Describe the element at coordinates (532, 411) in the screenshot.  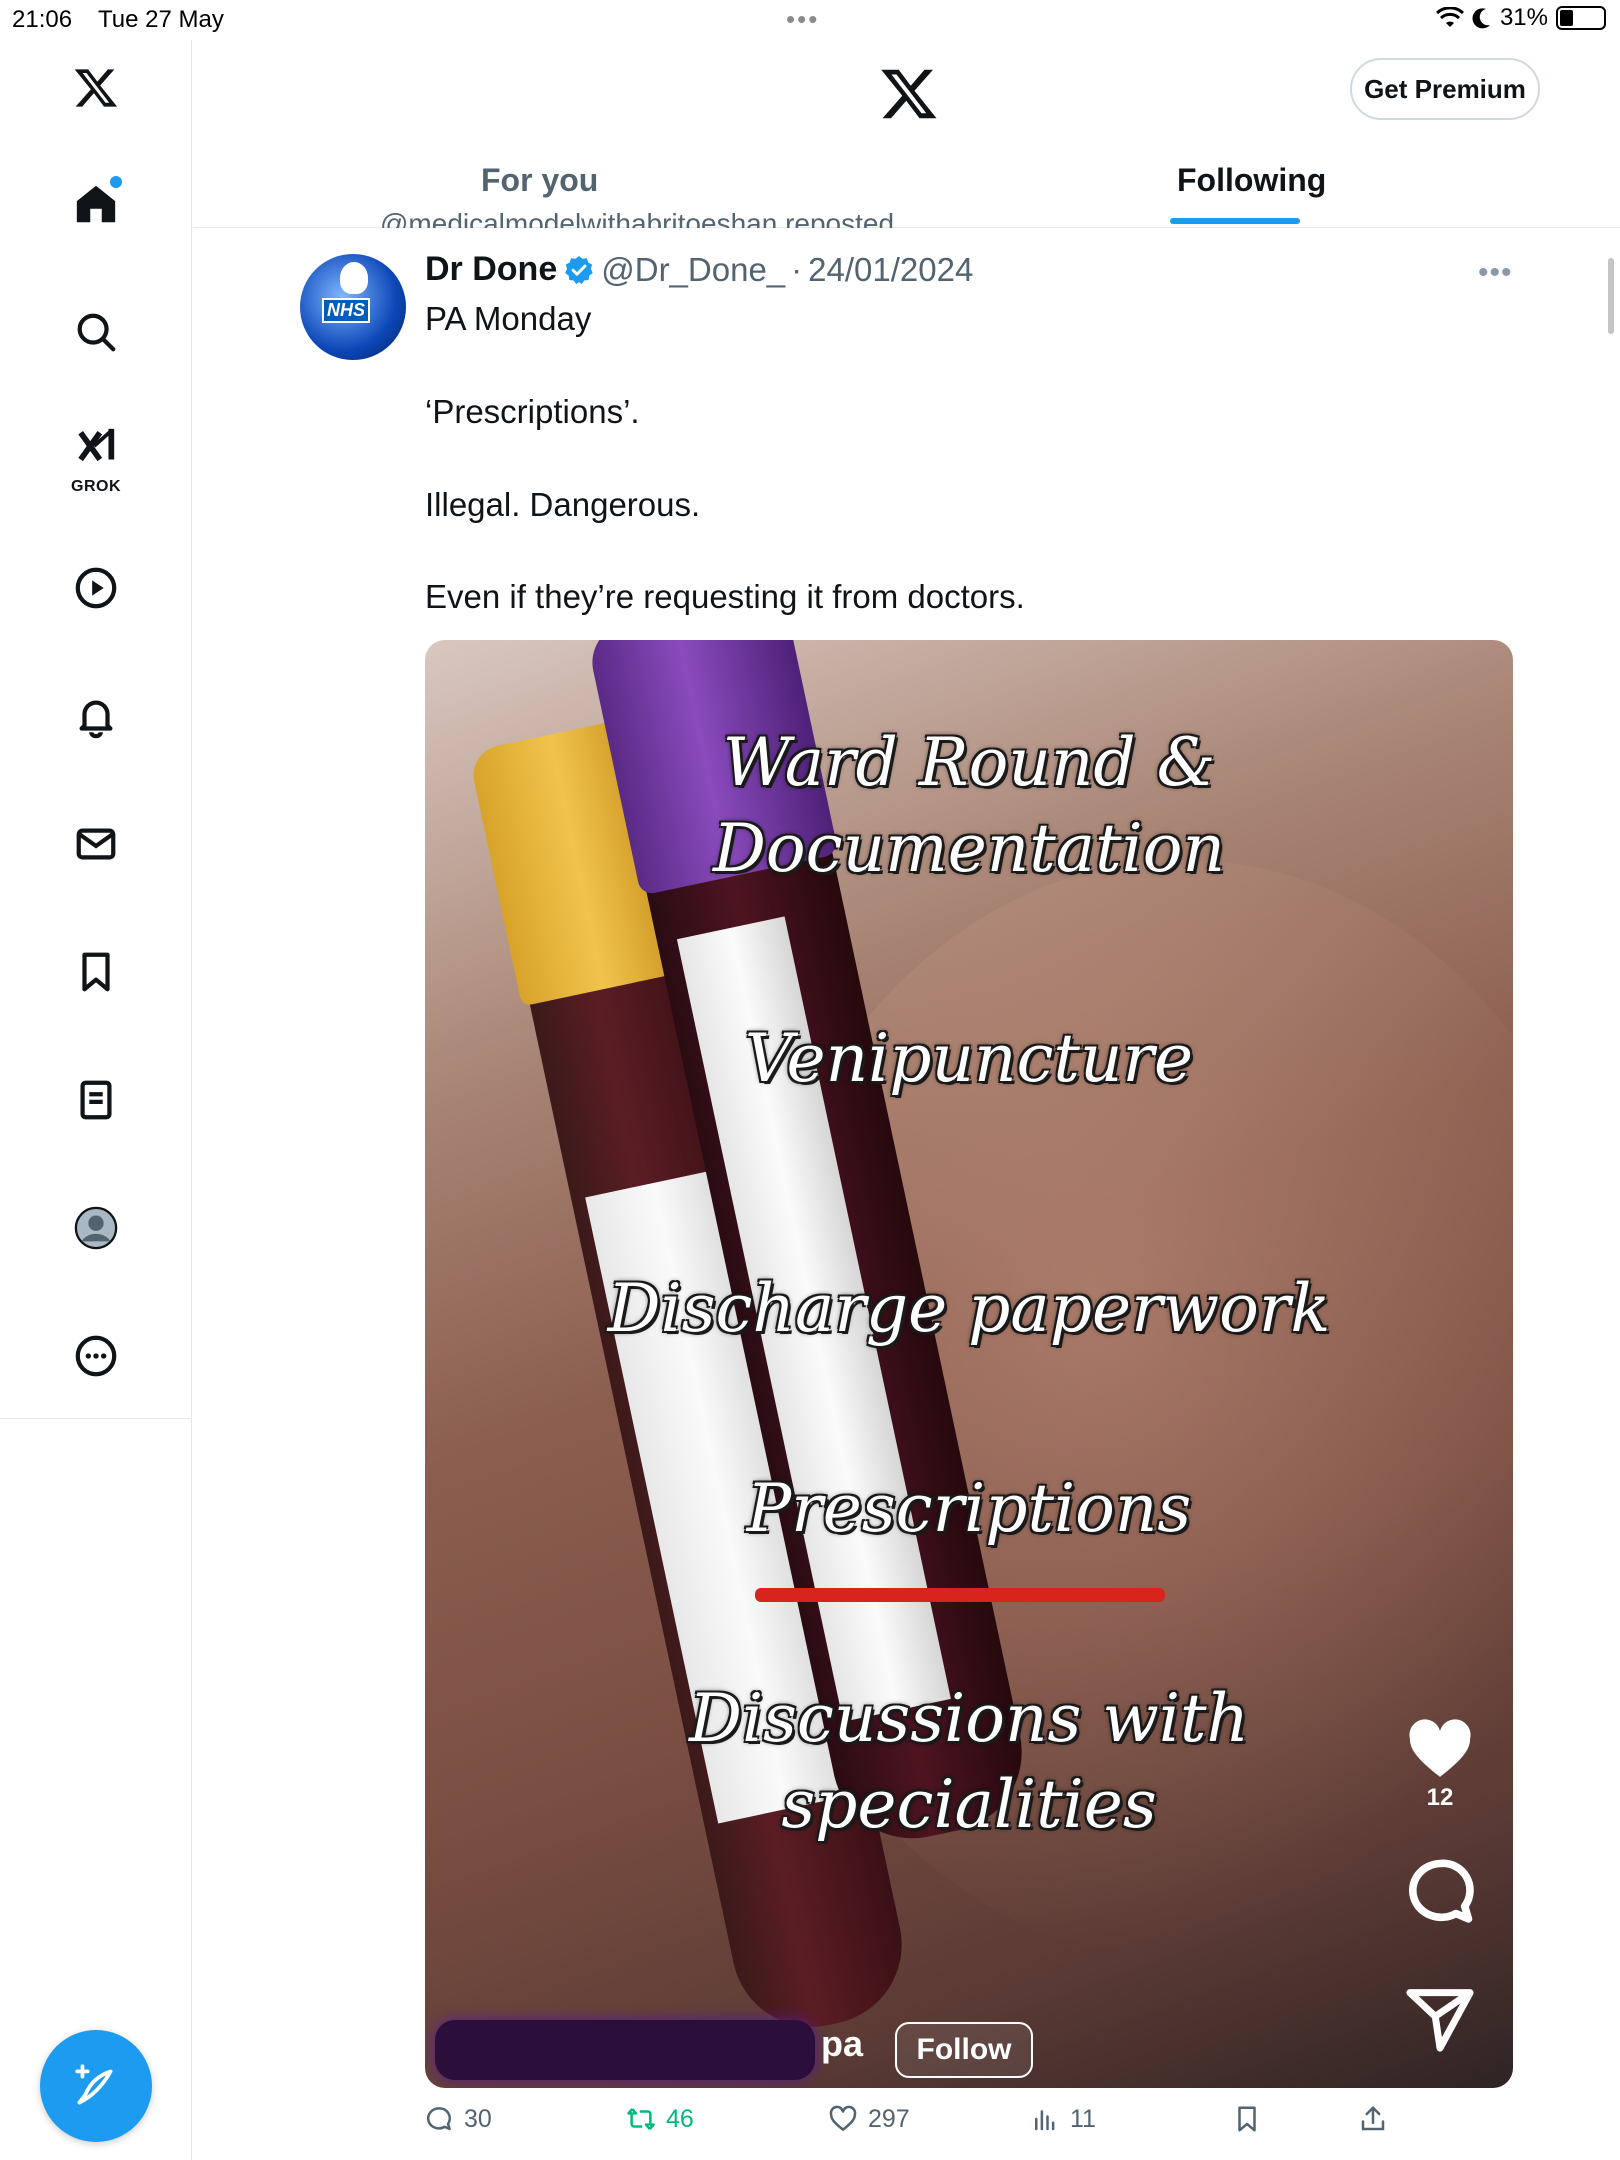
I see `tweet-text-line: ‘Prescriptions’.` at that location.